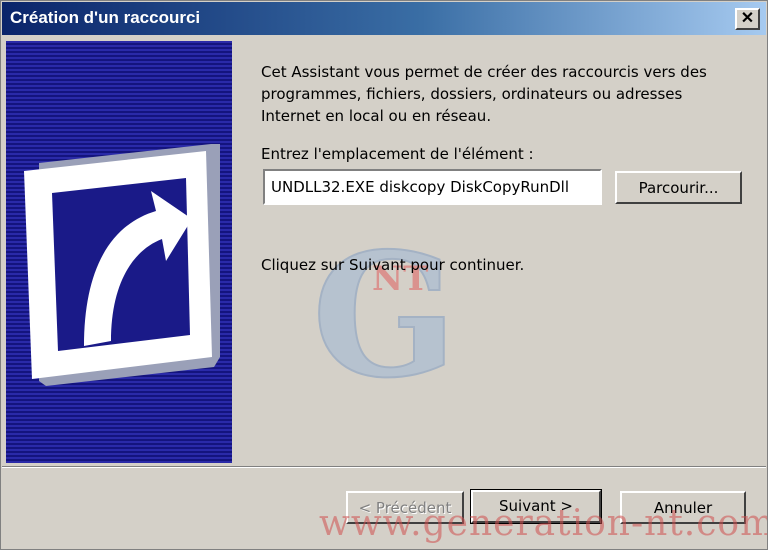 The height and width of the screenshot is (550, 768). What do you see at coordinates (384, 18) in the screenshot?
I see `title-bar: Création d'un raccourci ✕` at bounding box center [384, 18].